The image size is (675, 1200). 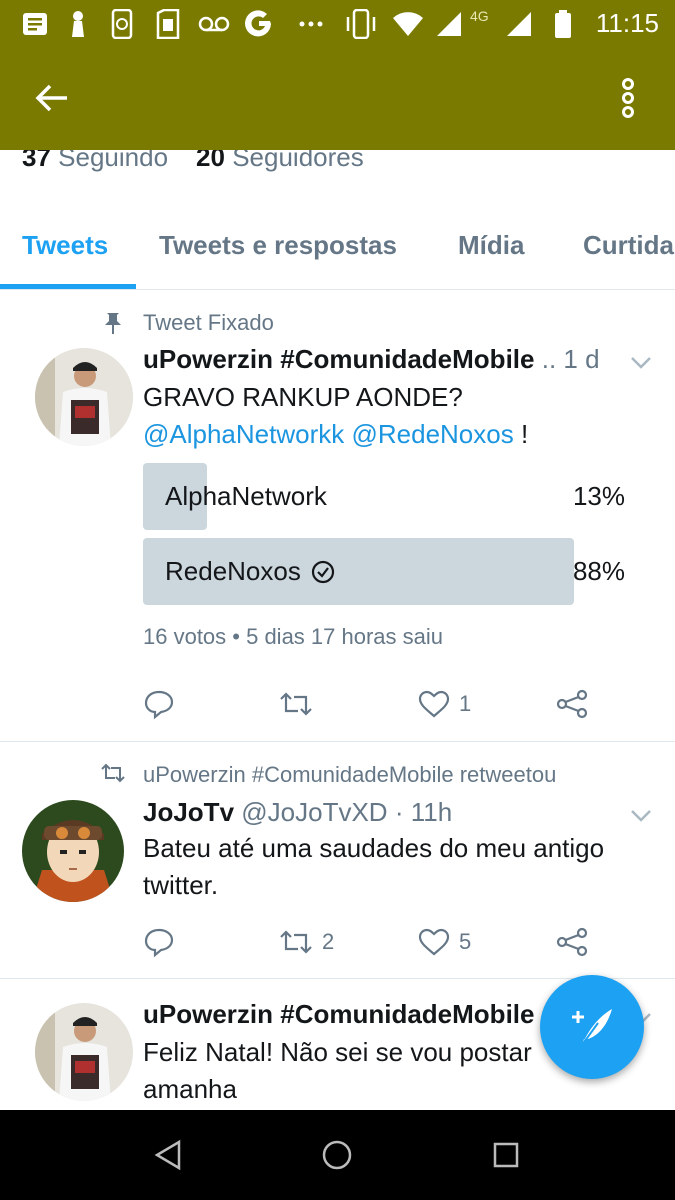 I want to click on poll-option-text: RedeNoxos, so click(x=233, y=571).